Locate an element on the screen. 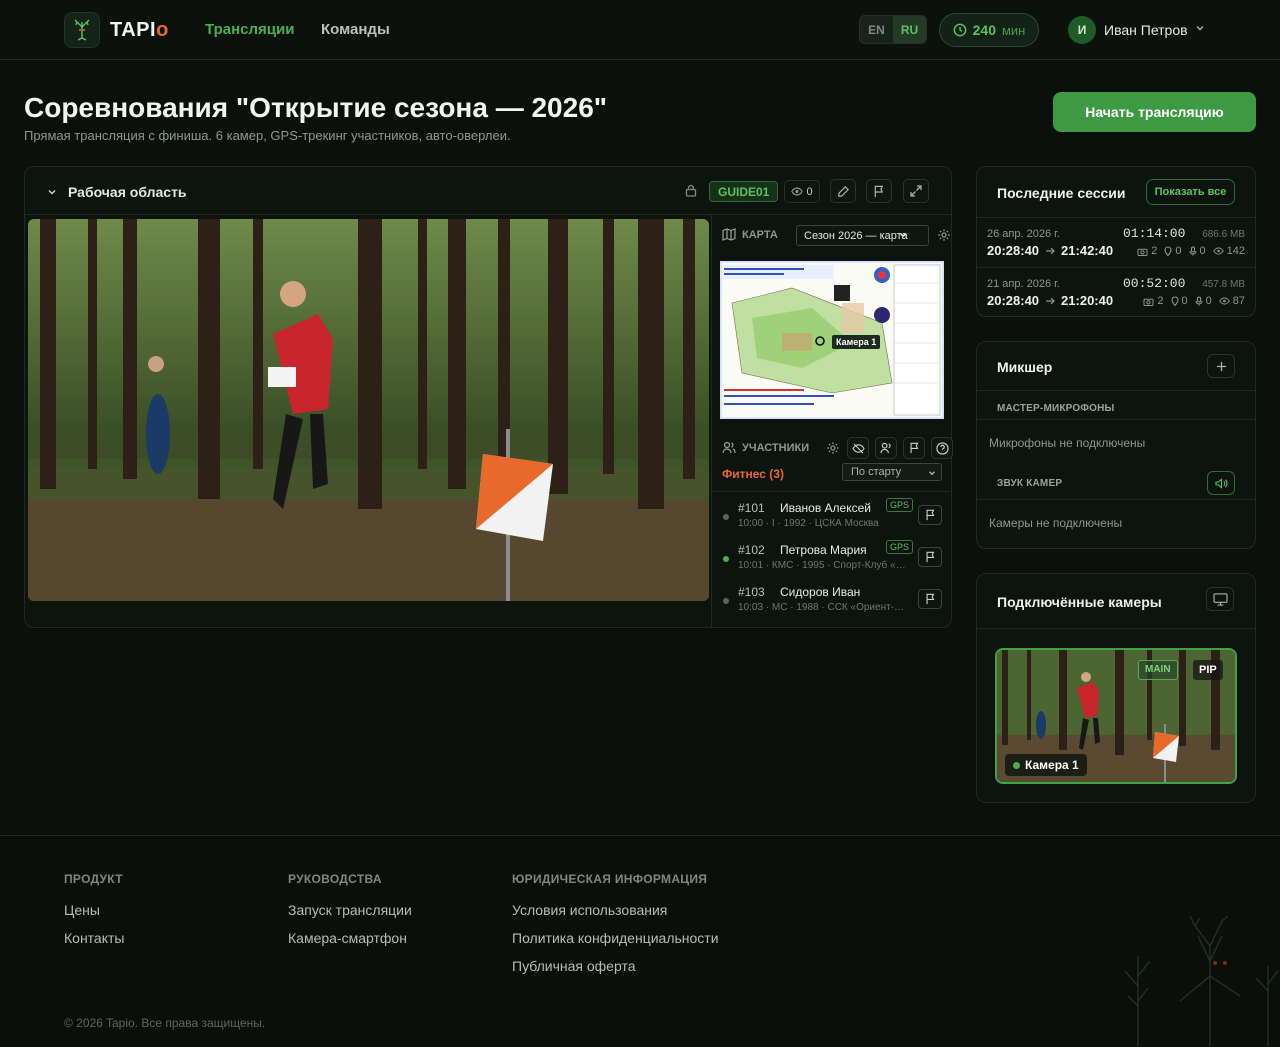 This screenshot has height=1047, width=1280. footer-link-phone-camera: Камера-смартфон is located at coordinates (347, 938).